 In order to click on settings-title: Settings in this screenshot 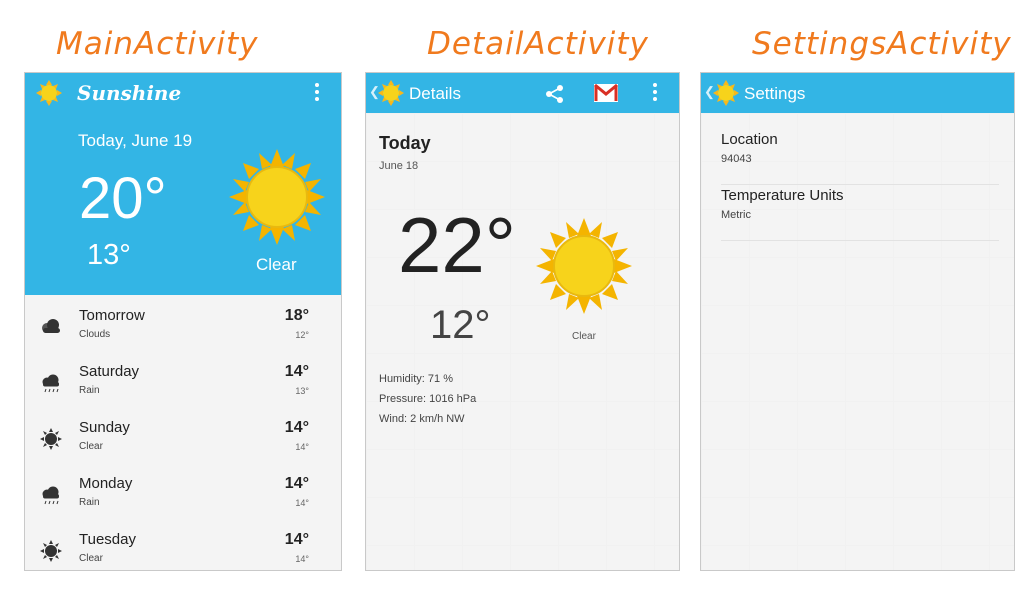, I will do `click(775, 93)`.